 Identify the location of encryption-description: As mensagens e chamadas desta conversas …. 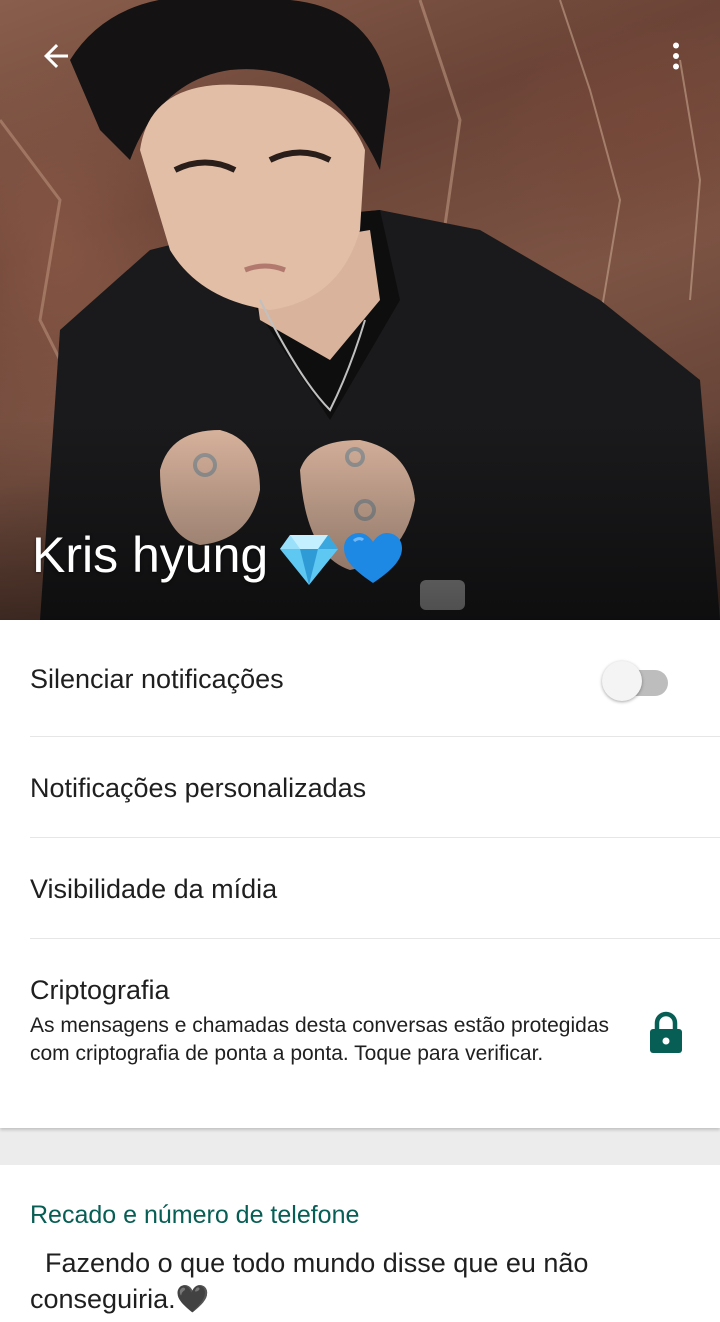
(320, 1039).